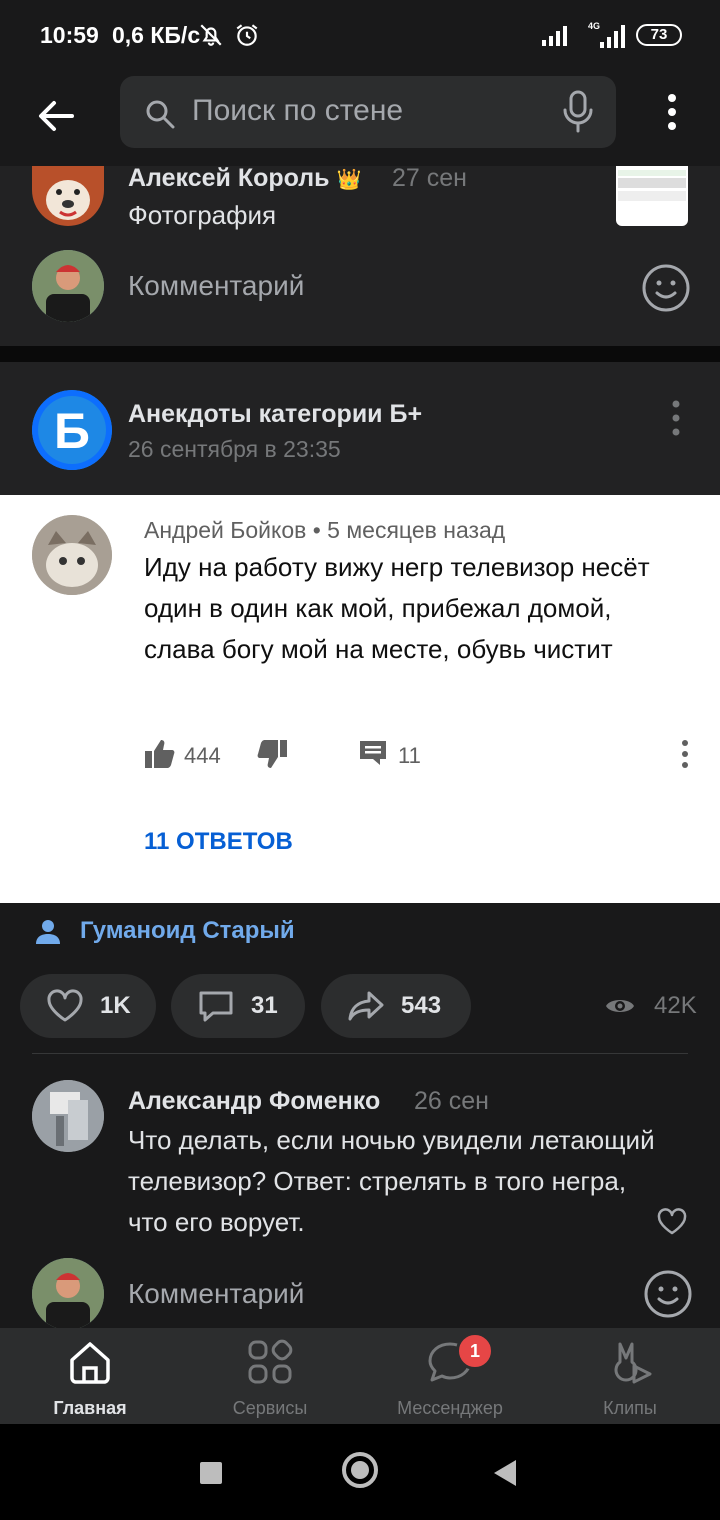  What do you see at coordinates (298, 110) in the screenshot?
I see `search-placeholder: Поиск по стене` at bounding box center [298, 110].